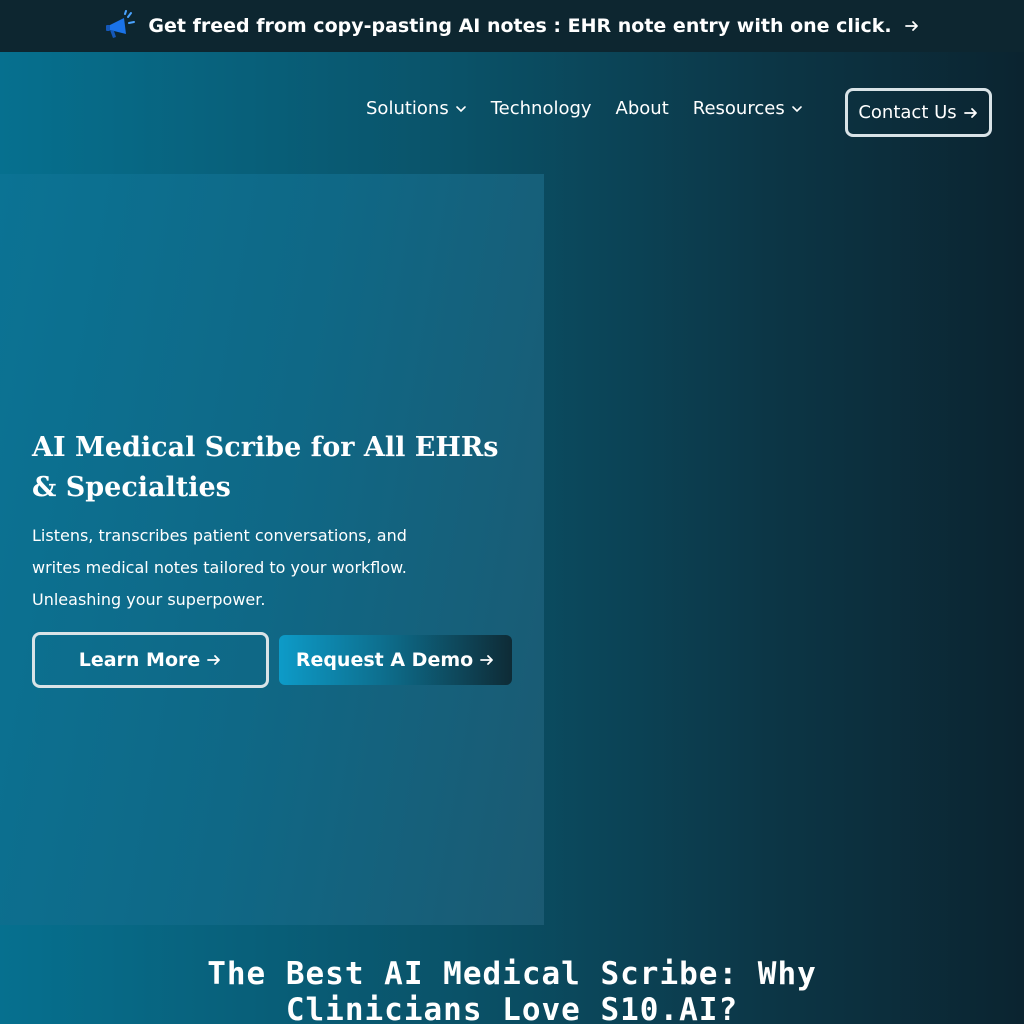 The image size is (1024, 1024). I want to click on nav-item-resources: Resources, so click(748, 108).